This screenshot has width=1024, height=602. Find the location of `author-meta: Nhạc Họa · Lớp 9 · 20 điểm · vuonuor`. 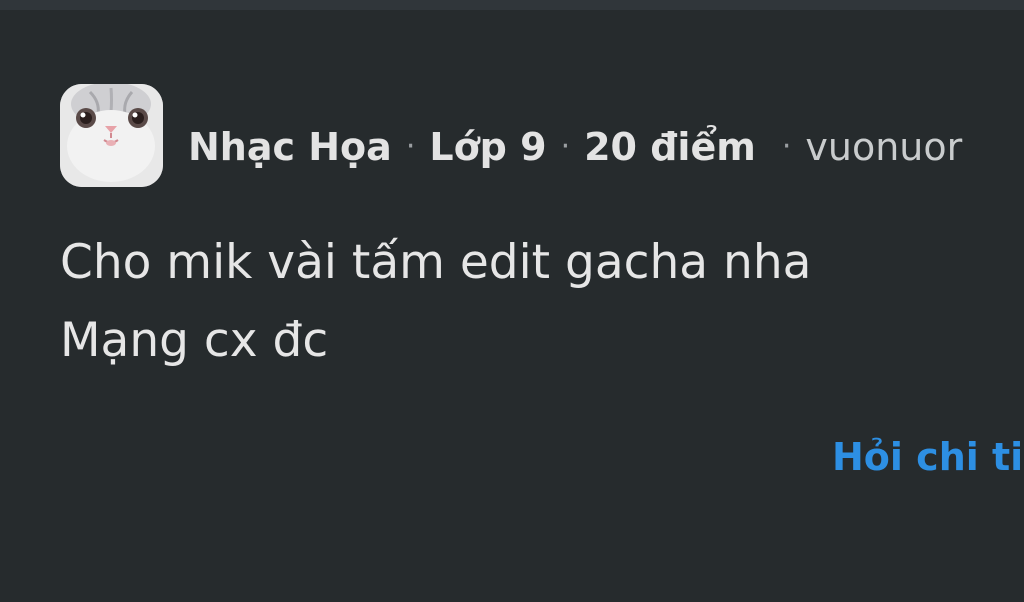

author-meta: Nhạc Họa · Lớp 9 · 20 điểm · vuonuor is located at coordinates (575, 147).